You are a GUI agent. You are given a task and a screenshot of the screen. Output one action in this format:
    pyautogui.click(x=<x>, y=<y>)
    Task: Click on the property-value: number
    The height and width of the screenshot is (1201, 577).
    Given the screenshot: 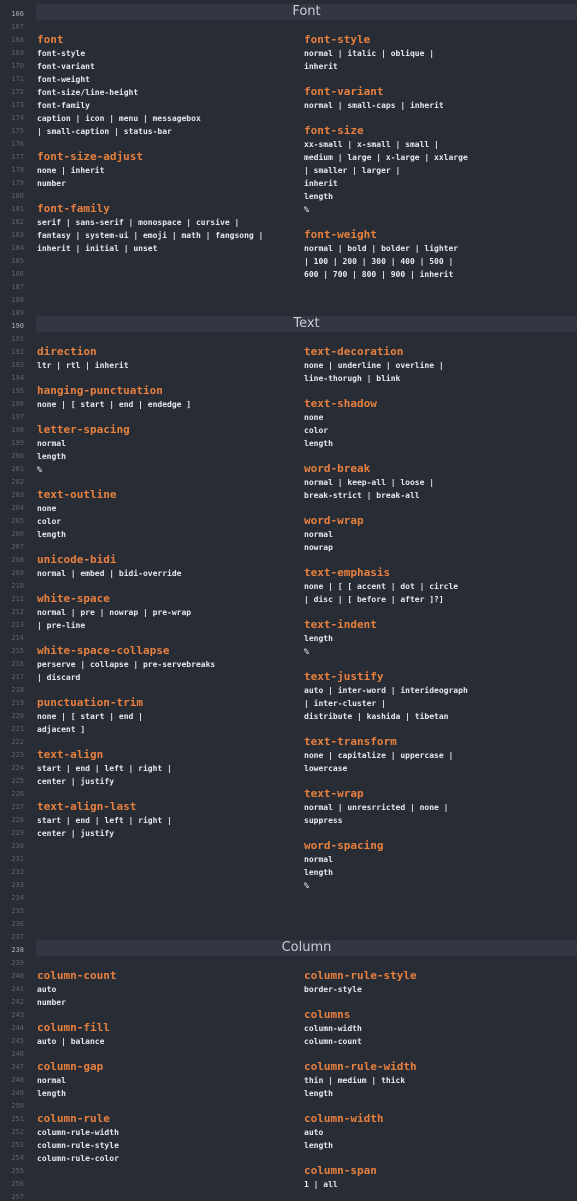 What is the action you would take?
    pyautogui.click(x=51, y=1002)
    